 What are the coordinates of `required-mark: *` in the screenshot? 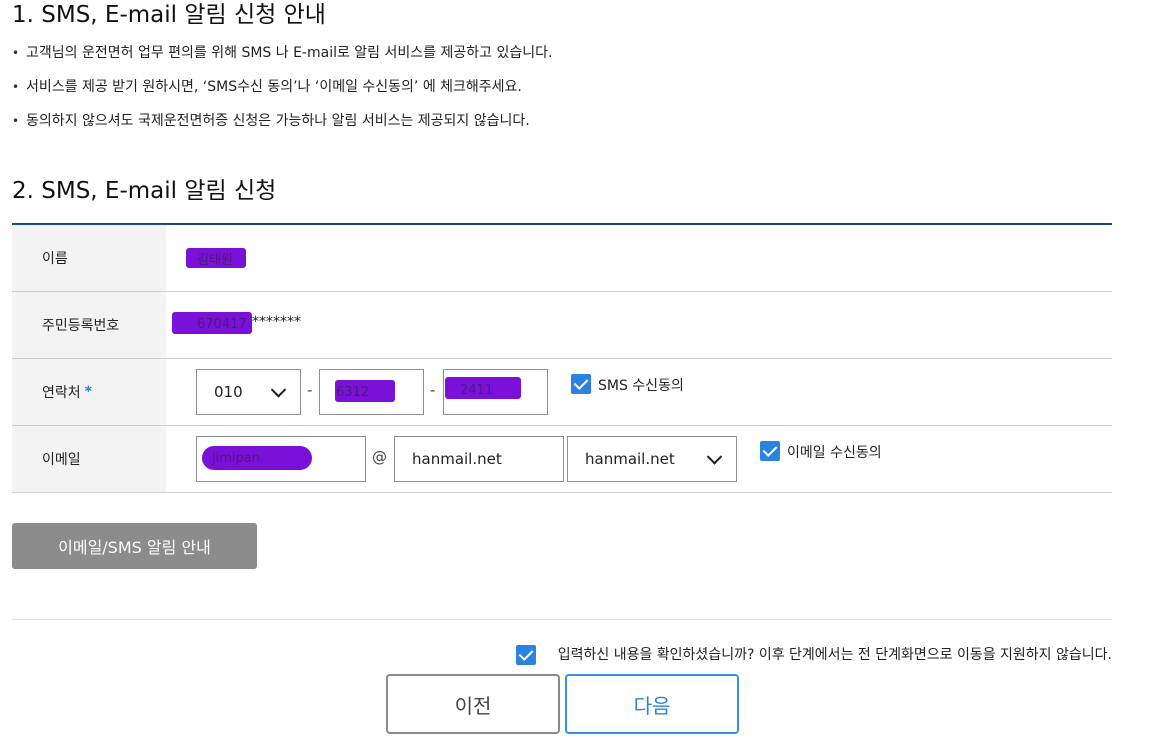 It's located at (88, 392).